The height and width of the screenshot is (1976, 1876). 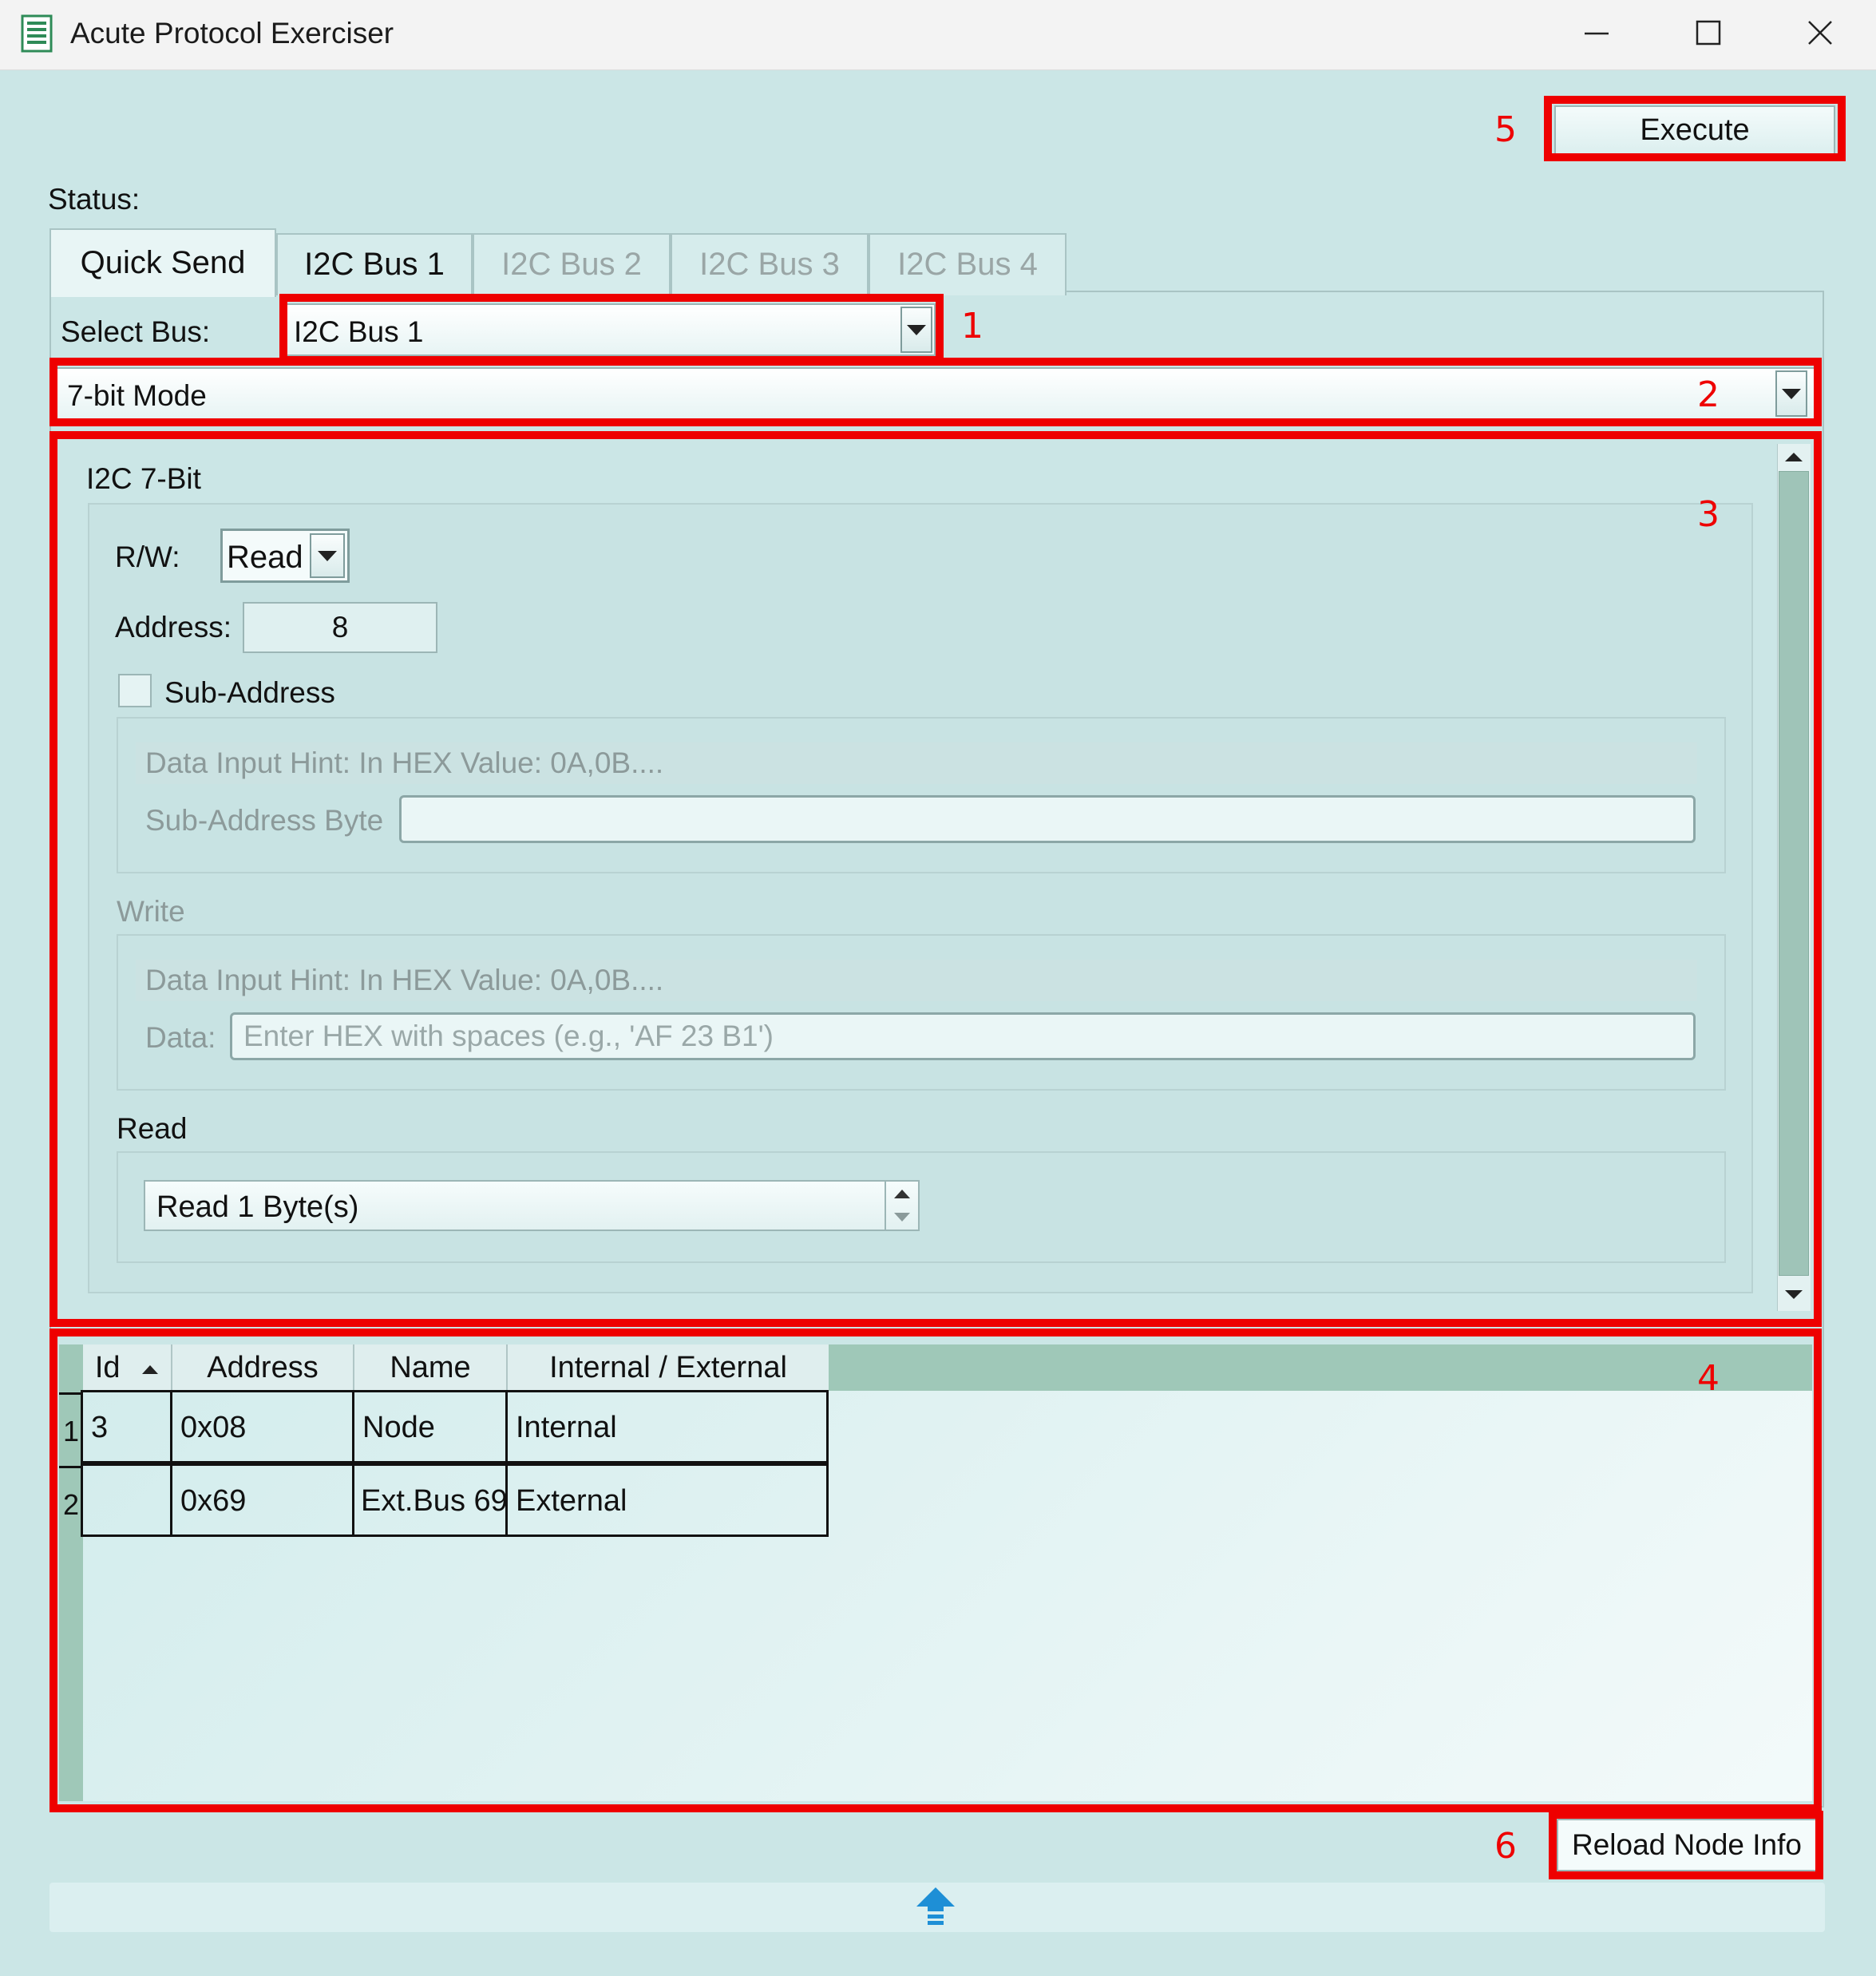 I want to click on sub-address-checkbox, so click(x=135, y=691).